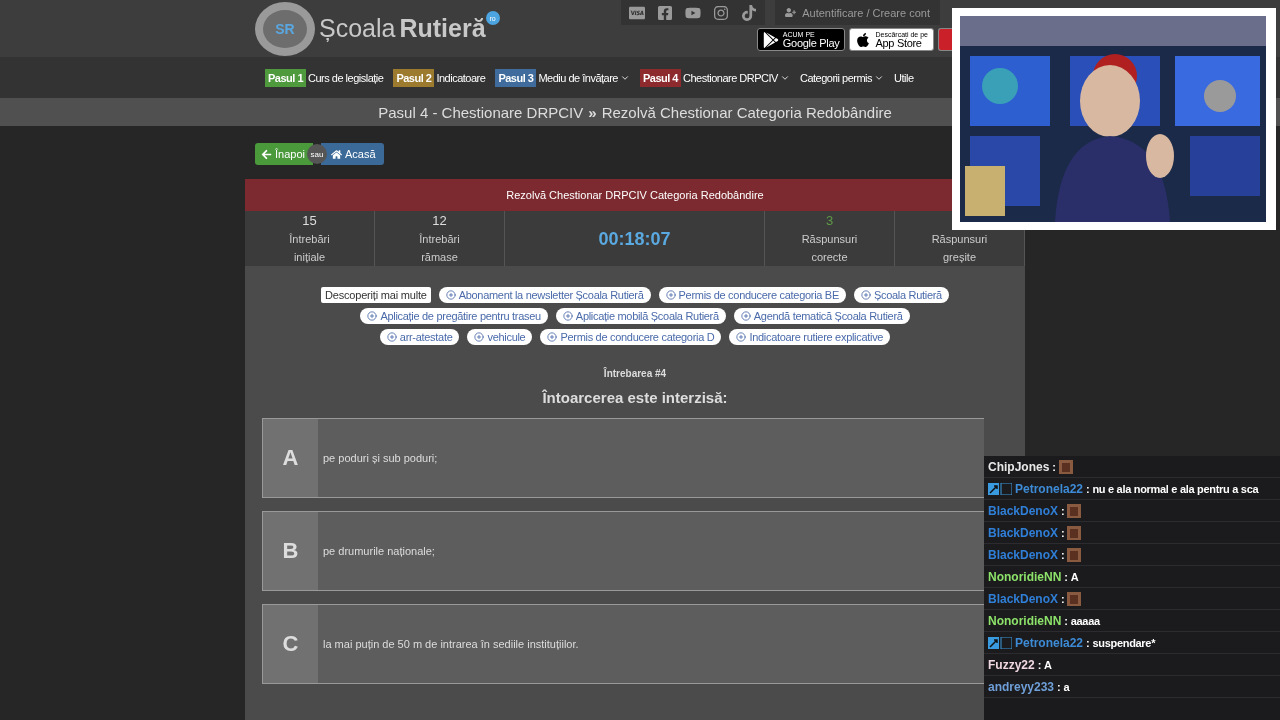 The height and width of the screenshot is (720, 1280). Describe the element at coordinates (336, 154) in the screenshot. I see `home-icon` at that location.